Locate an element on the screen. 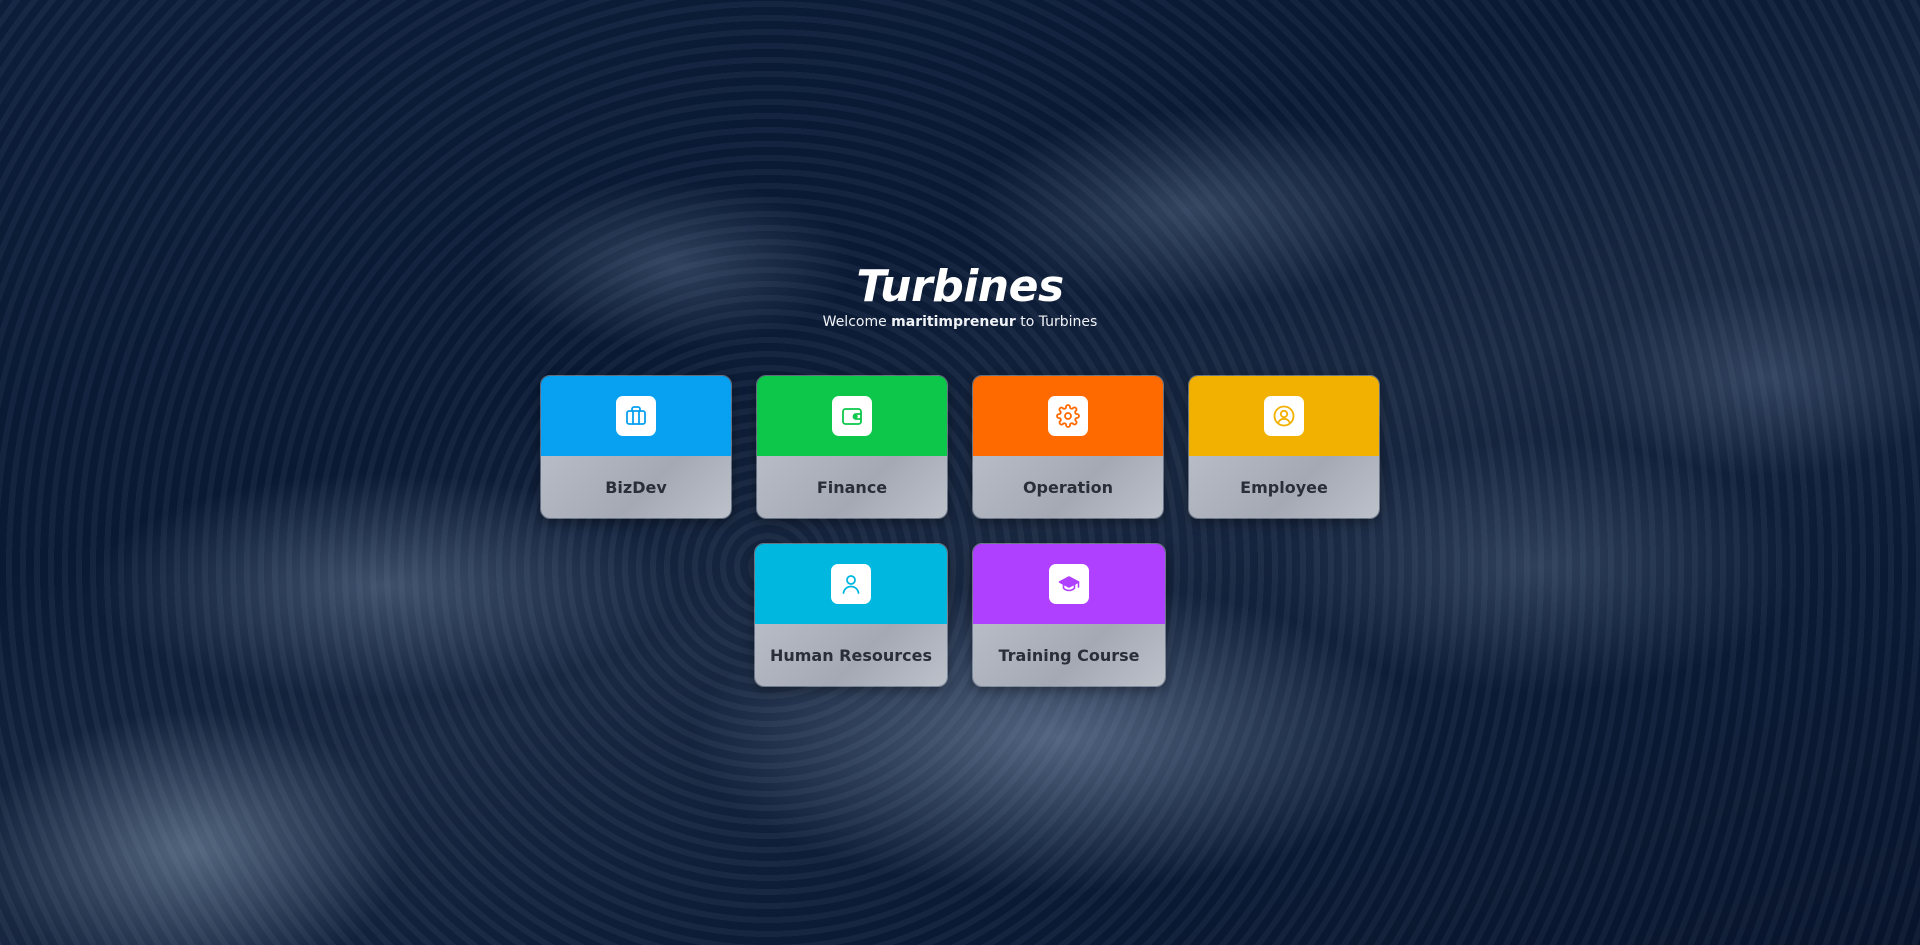 Image resolution: width=1920 pixels, height=945 pixels. page-title: Turbines is located at coordinates (960, 286).